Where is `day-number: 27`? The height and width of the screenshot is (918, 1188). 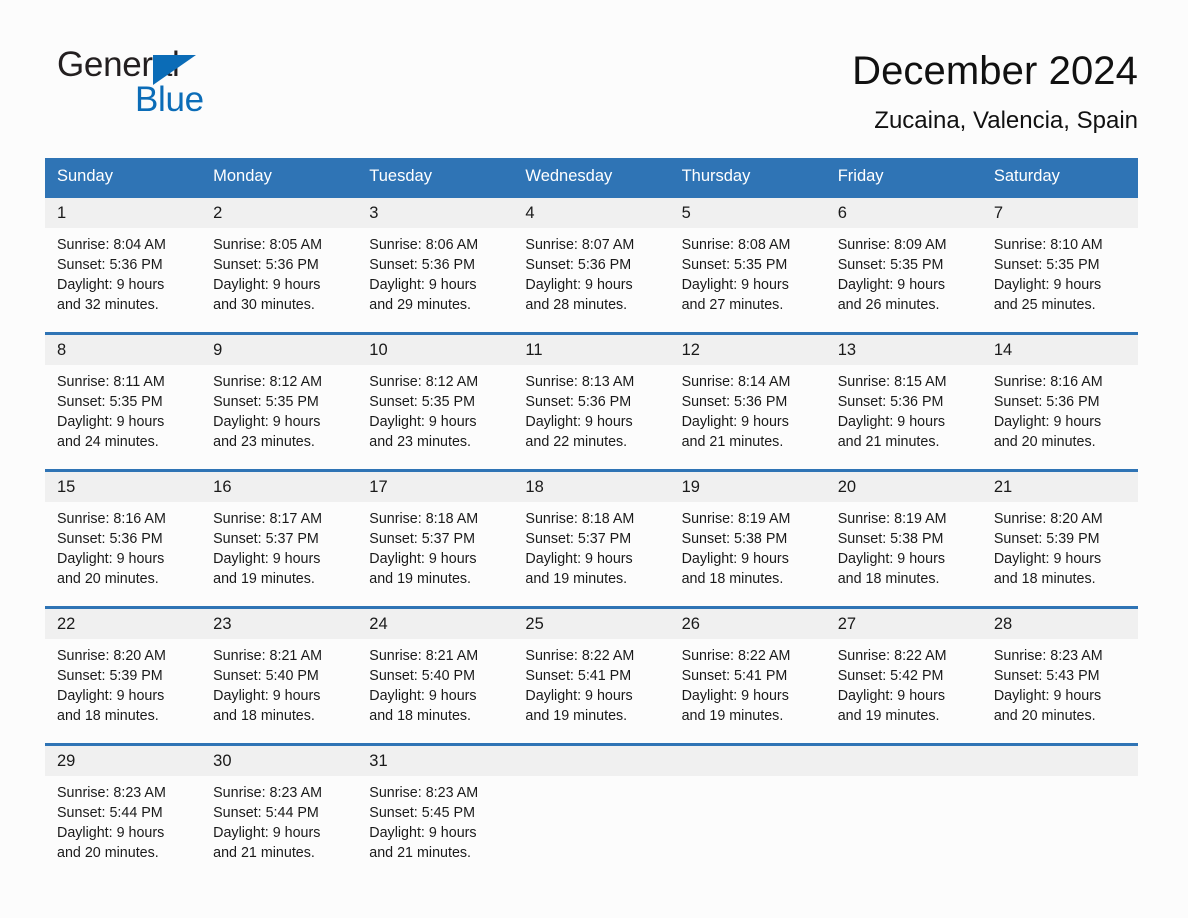
day-number: 27 is located at coordinates (904, 624).